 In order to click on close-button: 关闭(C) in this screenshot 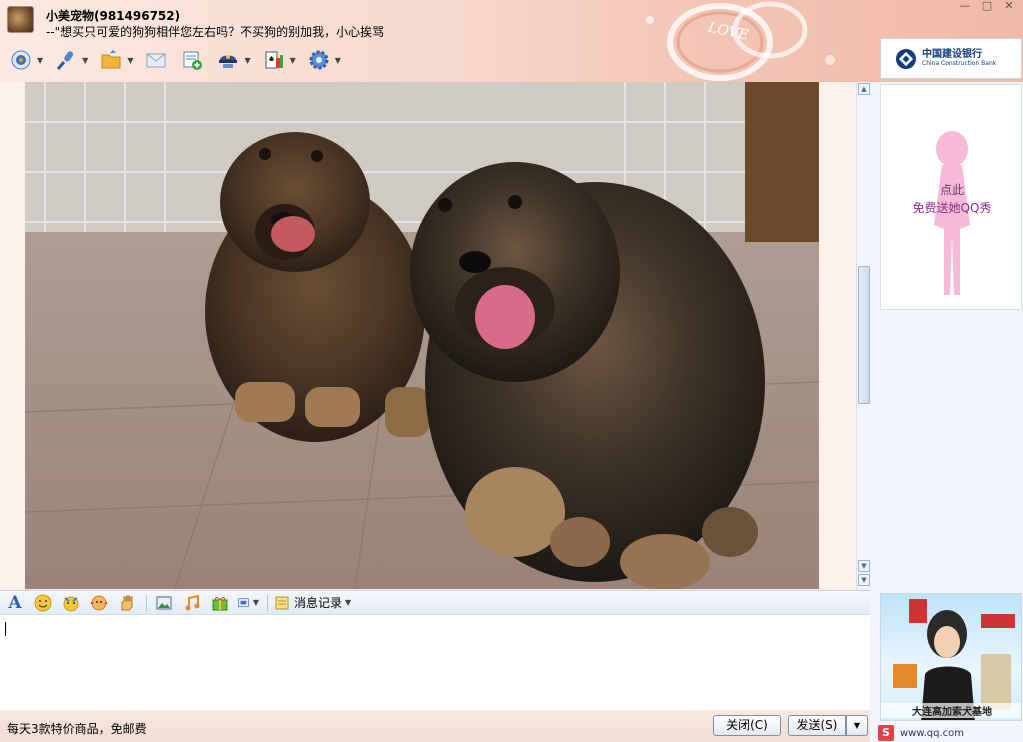, I will do `click(747, 725)`.